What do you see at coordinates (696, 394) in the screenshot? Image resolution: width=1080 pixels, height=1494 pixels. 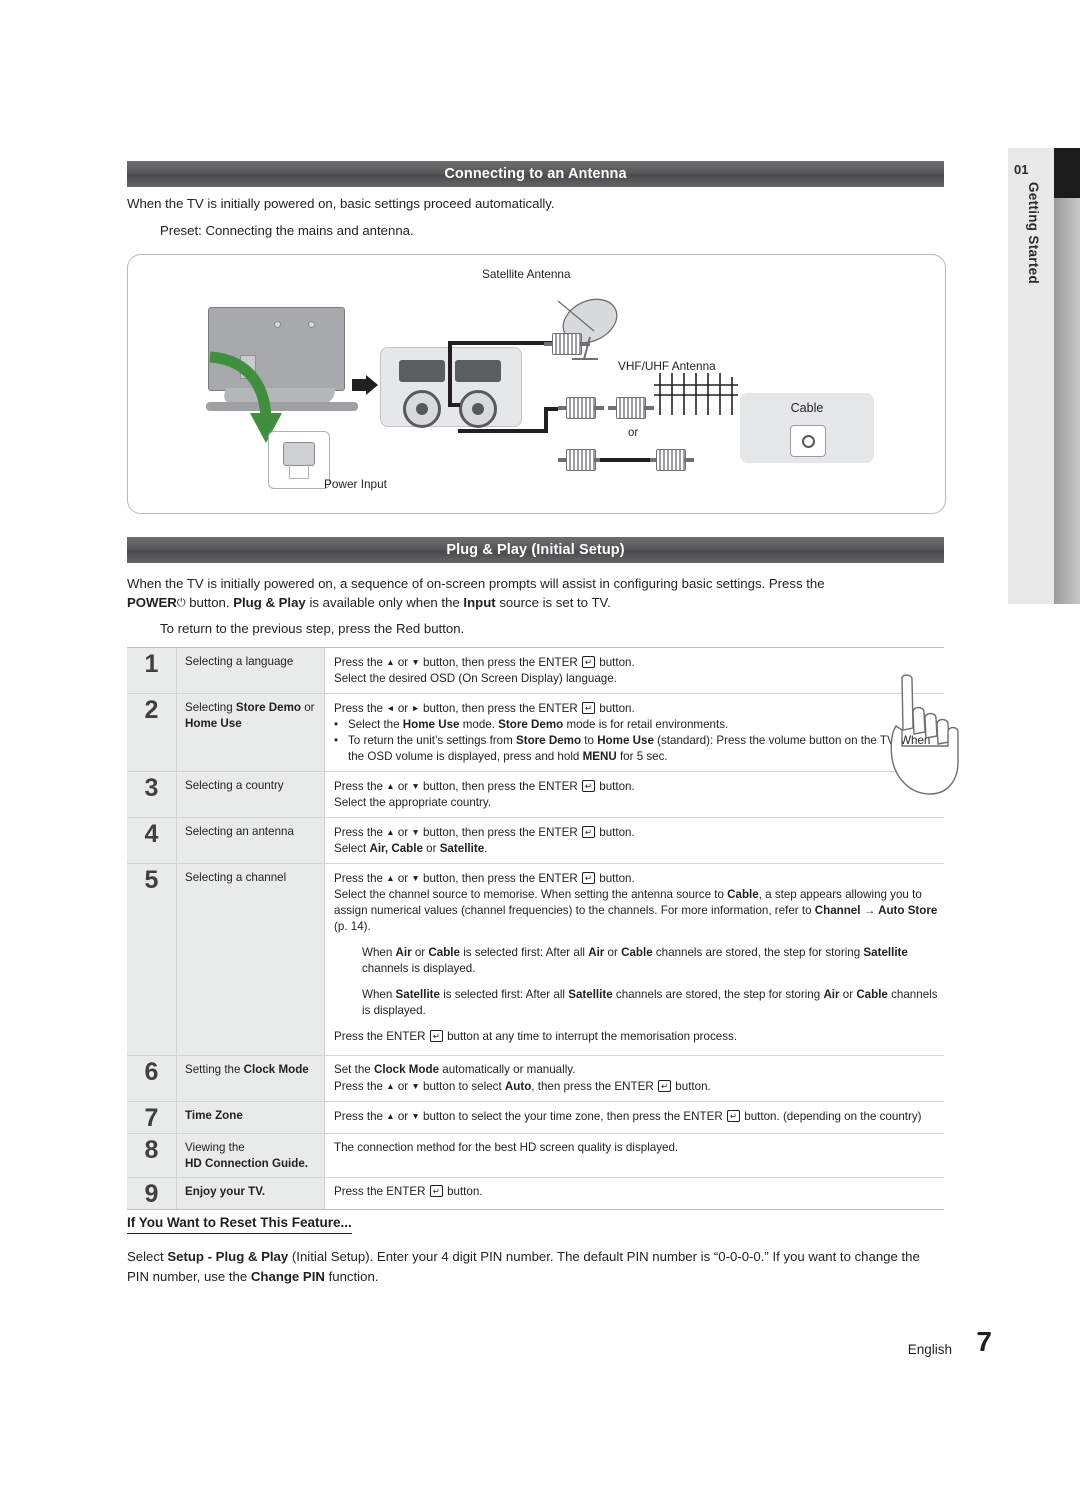 I see `vhf-uhf-antenna-icon` at bounding box center [696, 394].